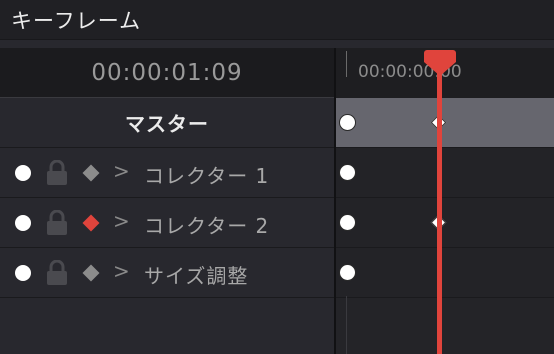 This screenshot has width=554, height=354. I want to click on track-row-sizing: > サイズ調整, so click(167, 273).